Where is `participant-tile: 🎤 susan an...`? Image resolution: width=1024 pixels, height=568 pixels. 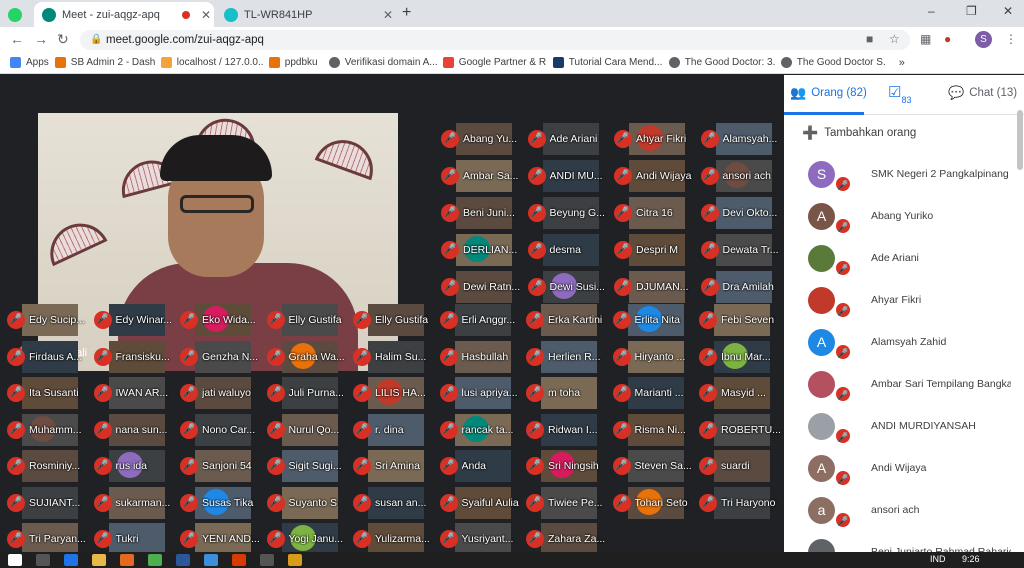
participant-tile: 🎤 susan an... is located at coordinates (391, 503).